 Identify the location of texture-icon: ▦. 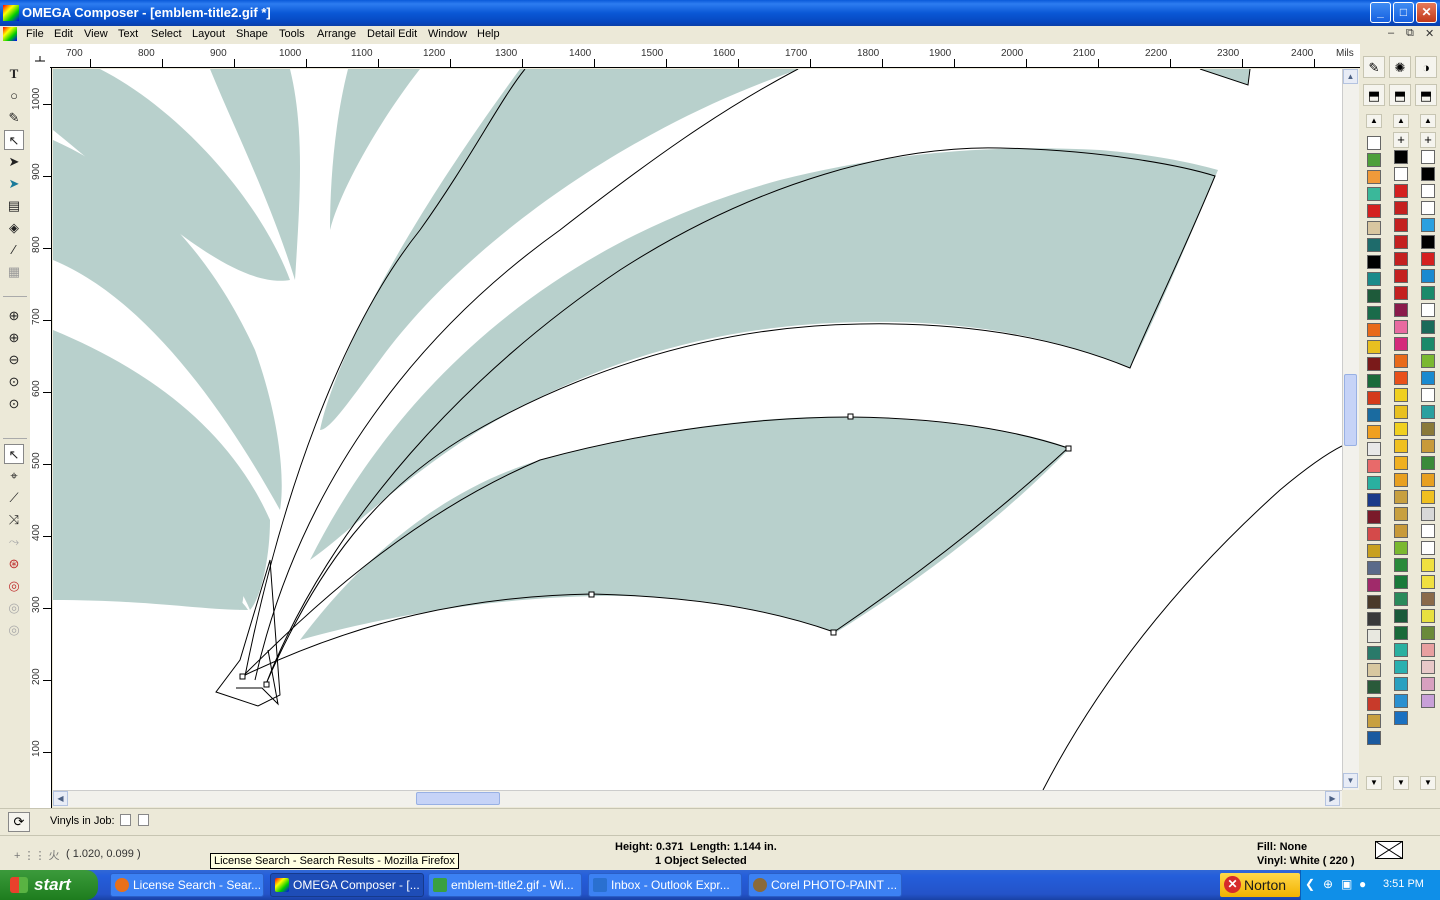
(14, 272).